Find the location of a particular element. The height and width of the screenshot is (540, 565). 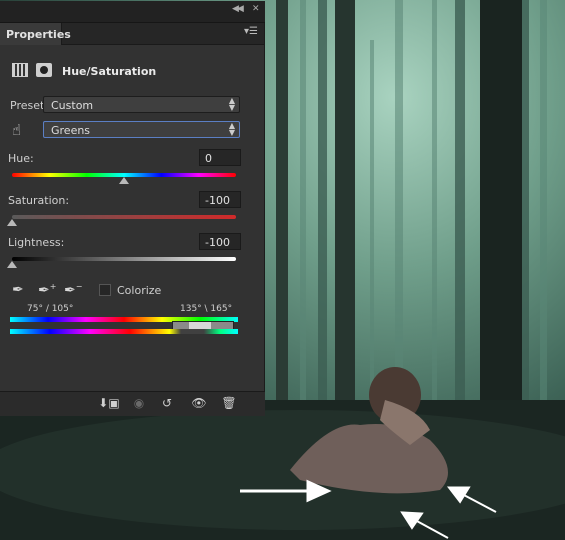

hue-input: 0 is located at coordinates (220, 157).